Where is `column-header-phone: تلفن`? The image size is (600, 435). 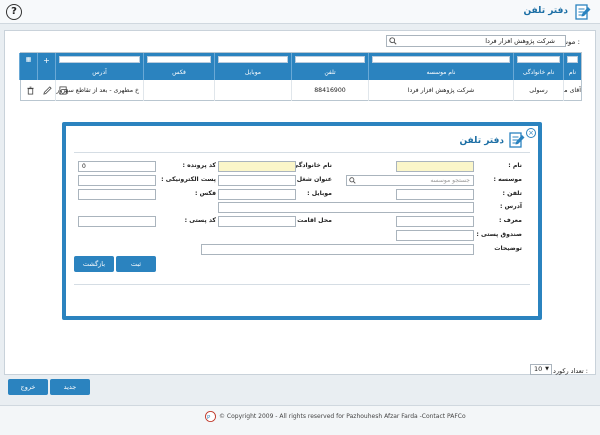
column-header-phone: تلفن is located at coordinates (329, 66).